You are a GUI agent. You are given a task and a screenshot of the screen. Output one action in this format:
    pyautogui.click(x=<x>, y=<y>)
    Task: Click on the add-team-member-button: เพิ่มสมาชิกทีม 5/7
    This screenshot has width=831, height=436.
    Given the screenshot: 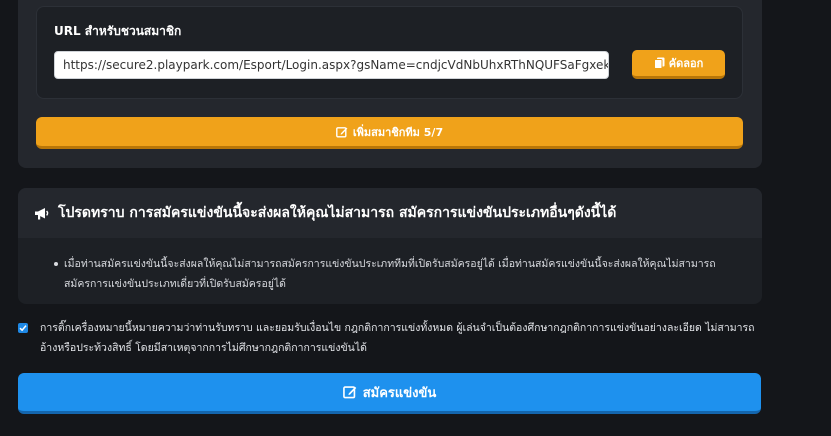 What is the action you would take?
    pyautogui.click(x=389, y=133)
    